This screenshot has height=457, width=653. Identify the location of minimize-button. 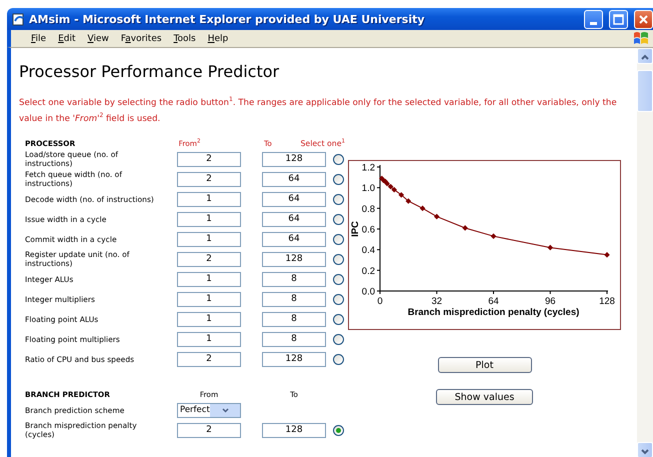
(593, 19).